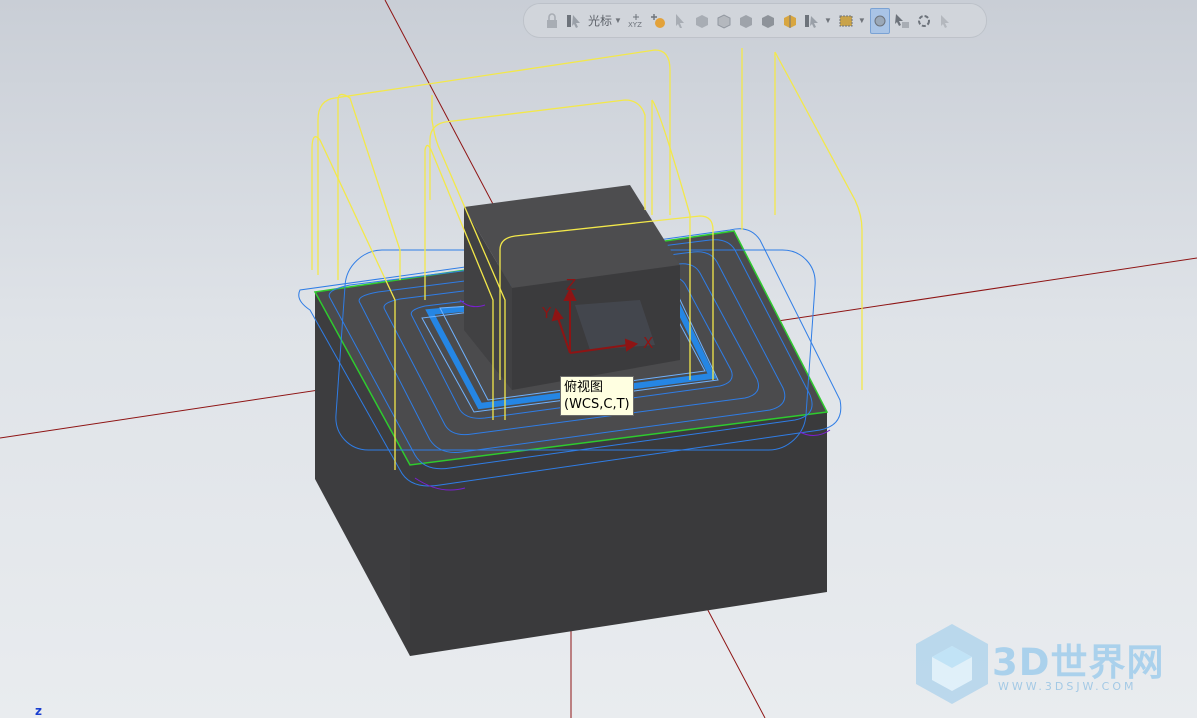 The height and width of the screenshot is (718, 1197). I want to click on chevron-down-icon-3: ▼, so click(862, 20).